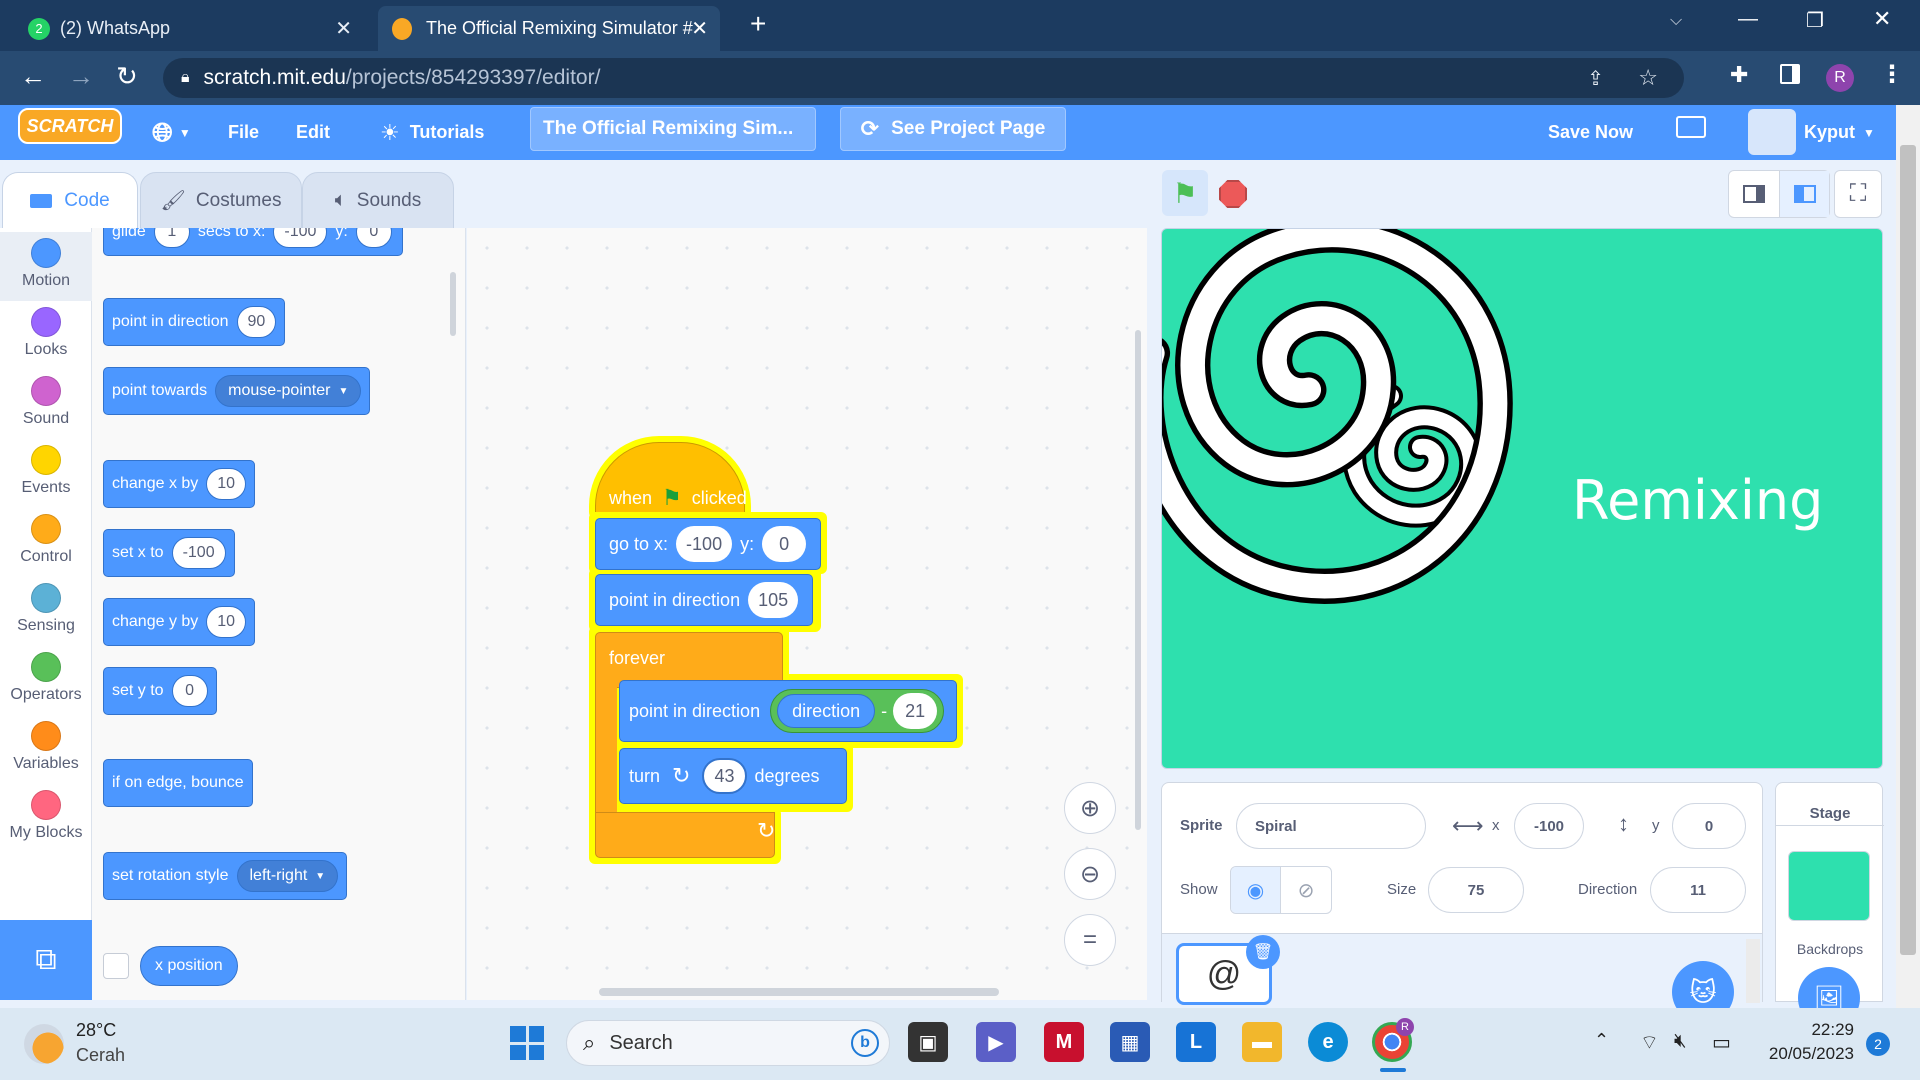 This screenshot has height=1080, width=1920. I want to click on store-icon: ▦, so click(1130, 1042).